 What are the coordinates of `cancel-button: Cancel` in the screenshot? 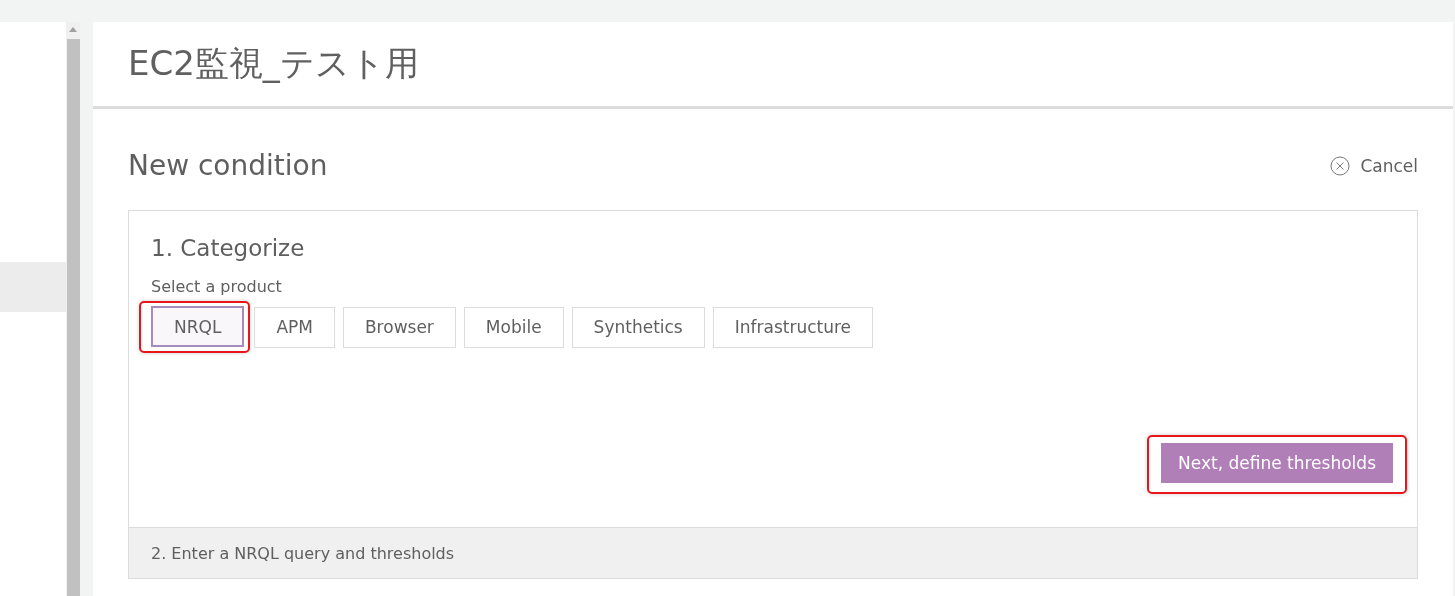 It's located at (1374, 165).